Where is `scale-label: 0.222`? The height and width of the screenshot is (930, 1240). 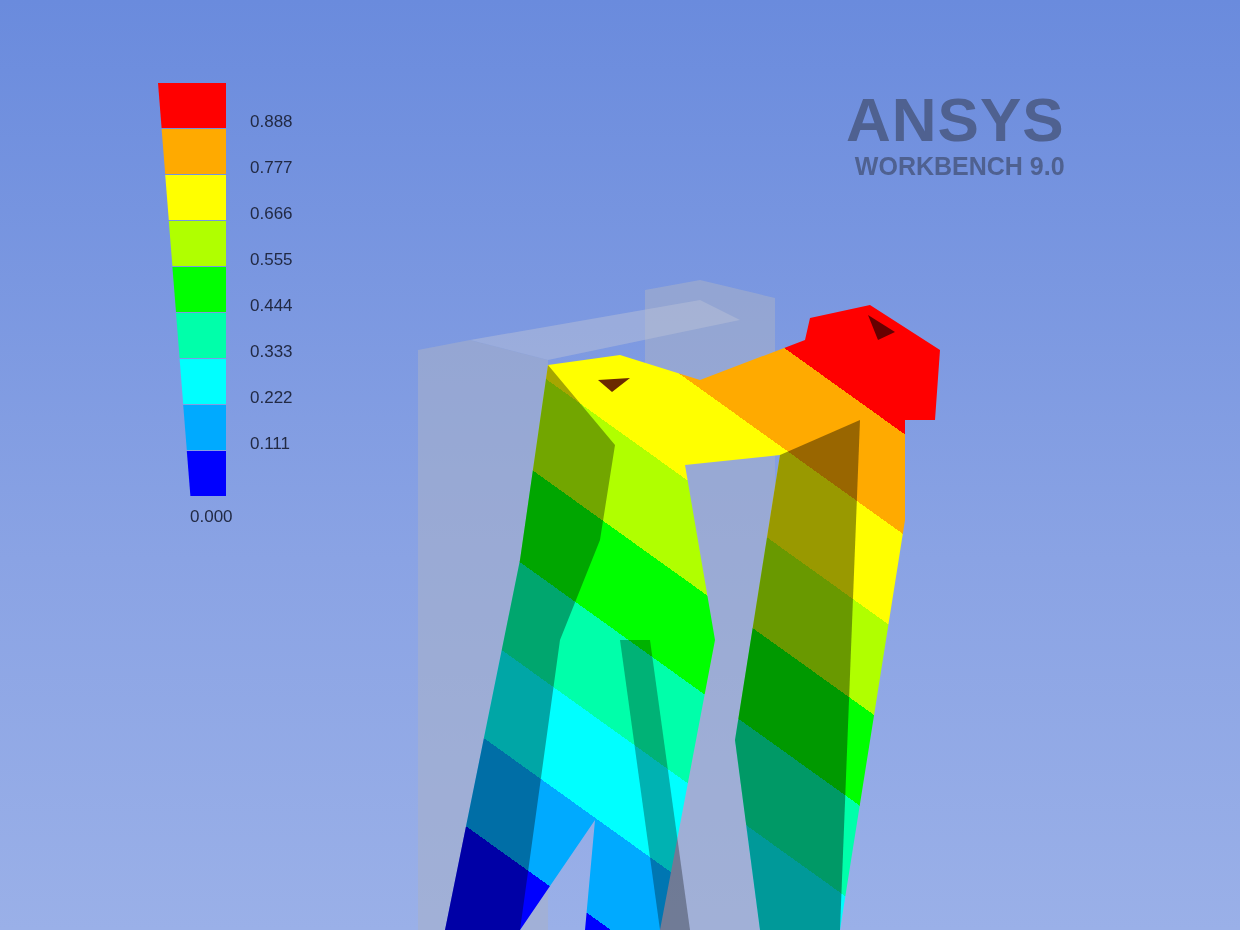
scale-label: 0.222 is located at coordinates (271, 398).